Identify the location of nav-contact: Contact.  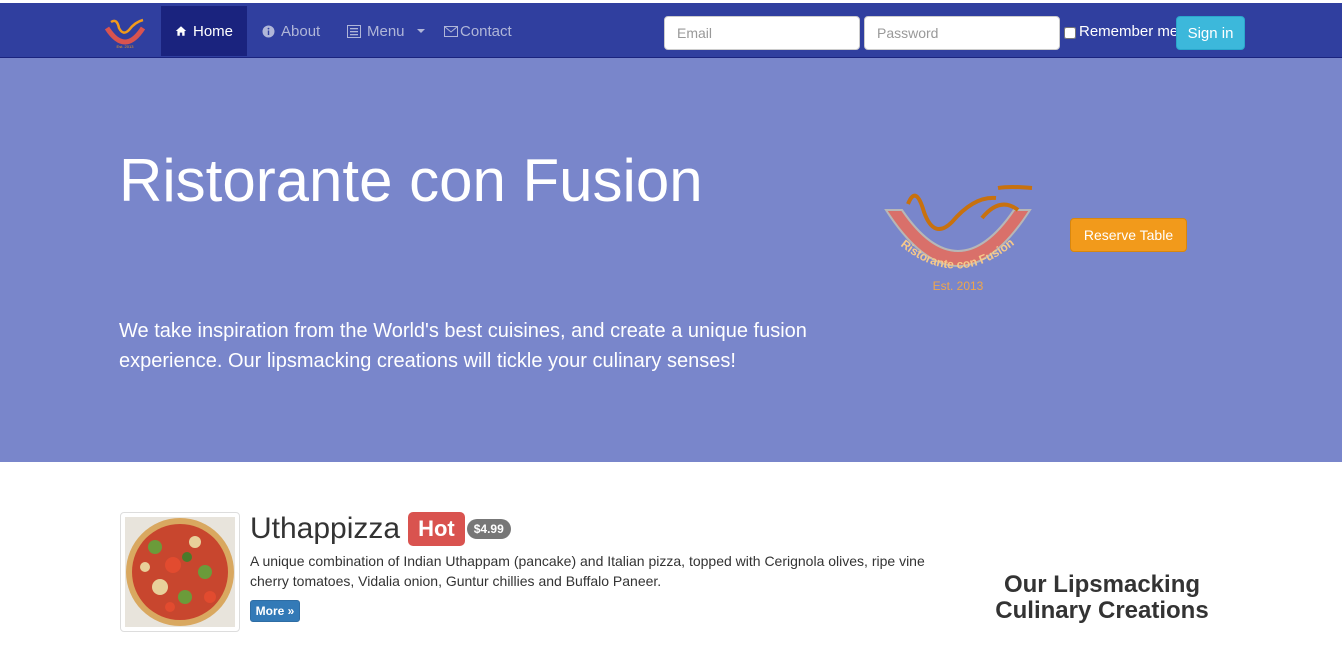
(478, 31).